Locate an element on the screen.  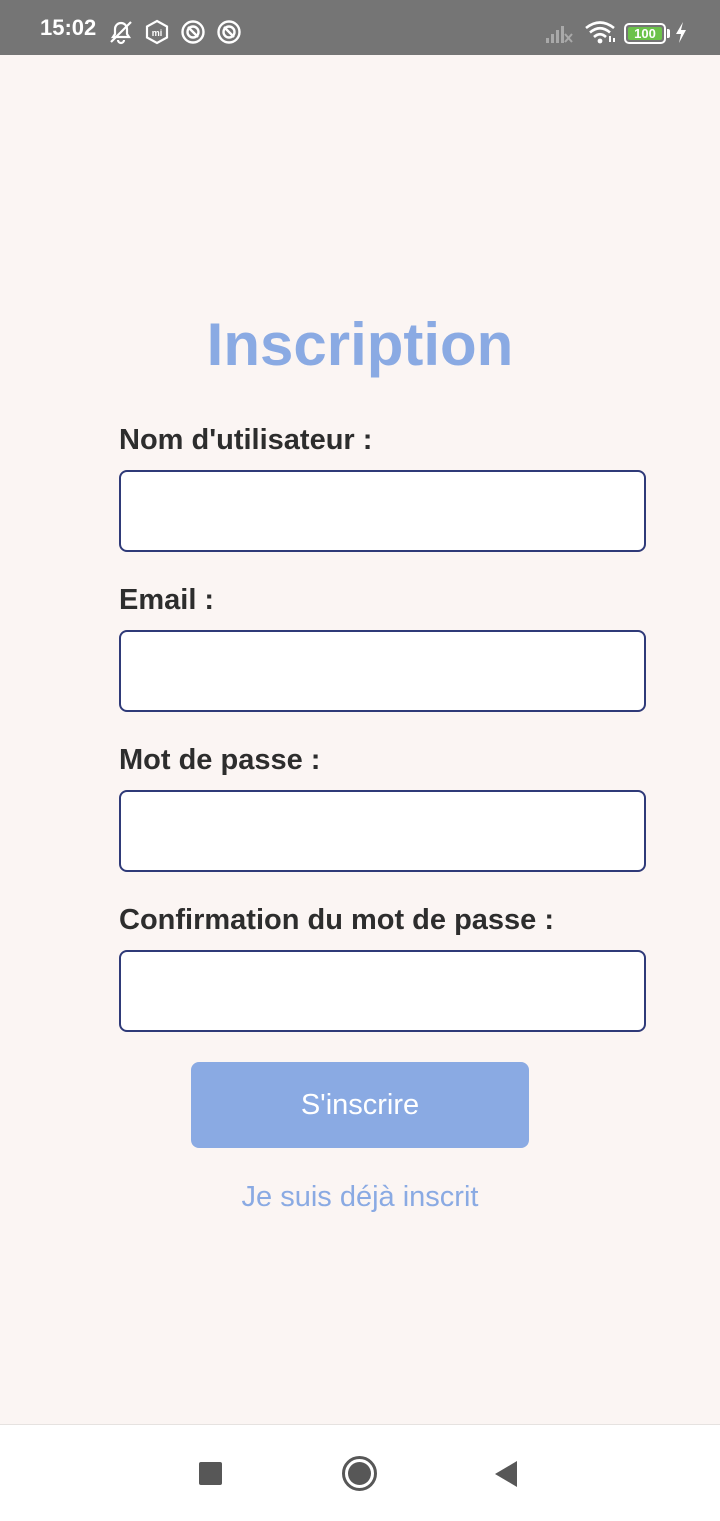
password-field is located at coordinates (382, 831).